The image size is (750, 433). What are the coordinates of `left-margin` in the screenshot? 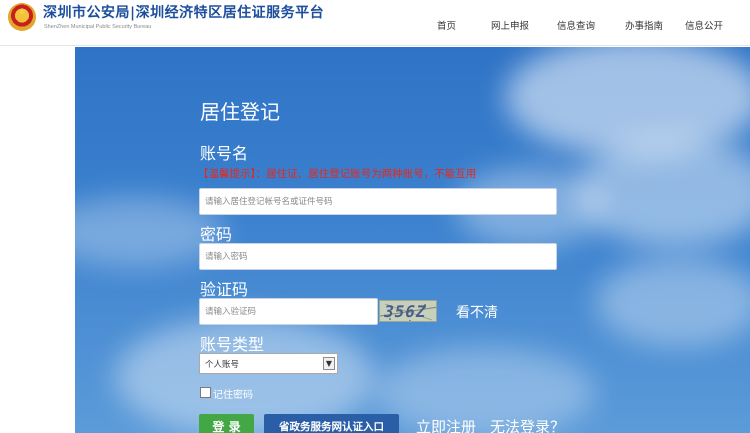 It's located at (37, 240).